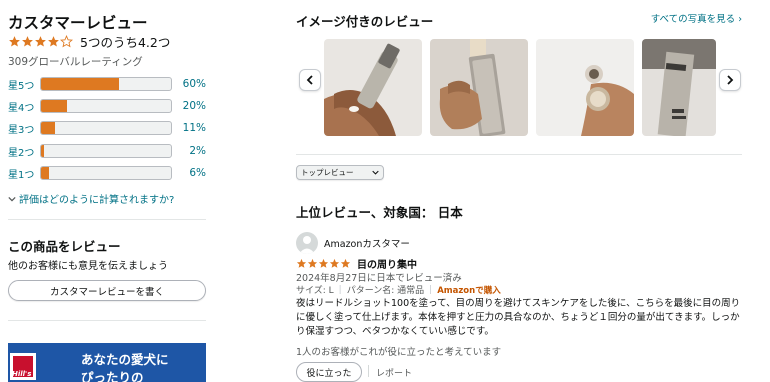  I want to click on top-reviews-heading: 上位レビュー、対象国： 日本, so click(379, 212).